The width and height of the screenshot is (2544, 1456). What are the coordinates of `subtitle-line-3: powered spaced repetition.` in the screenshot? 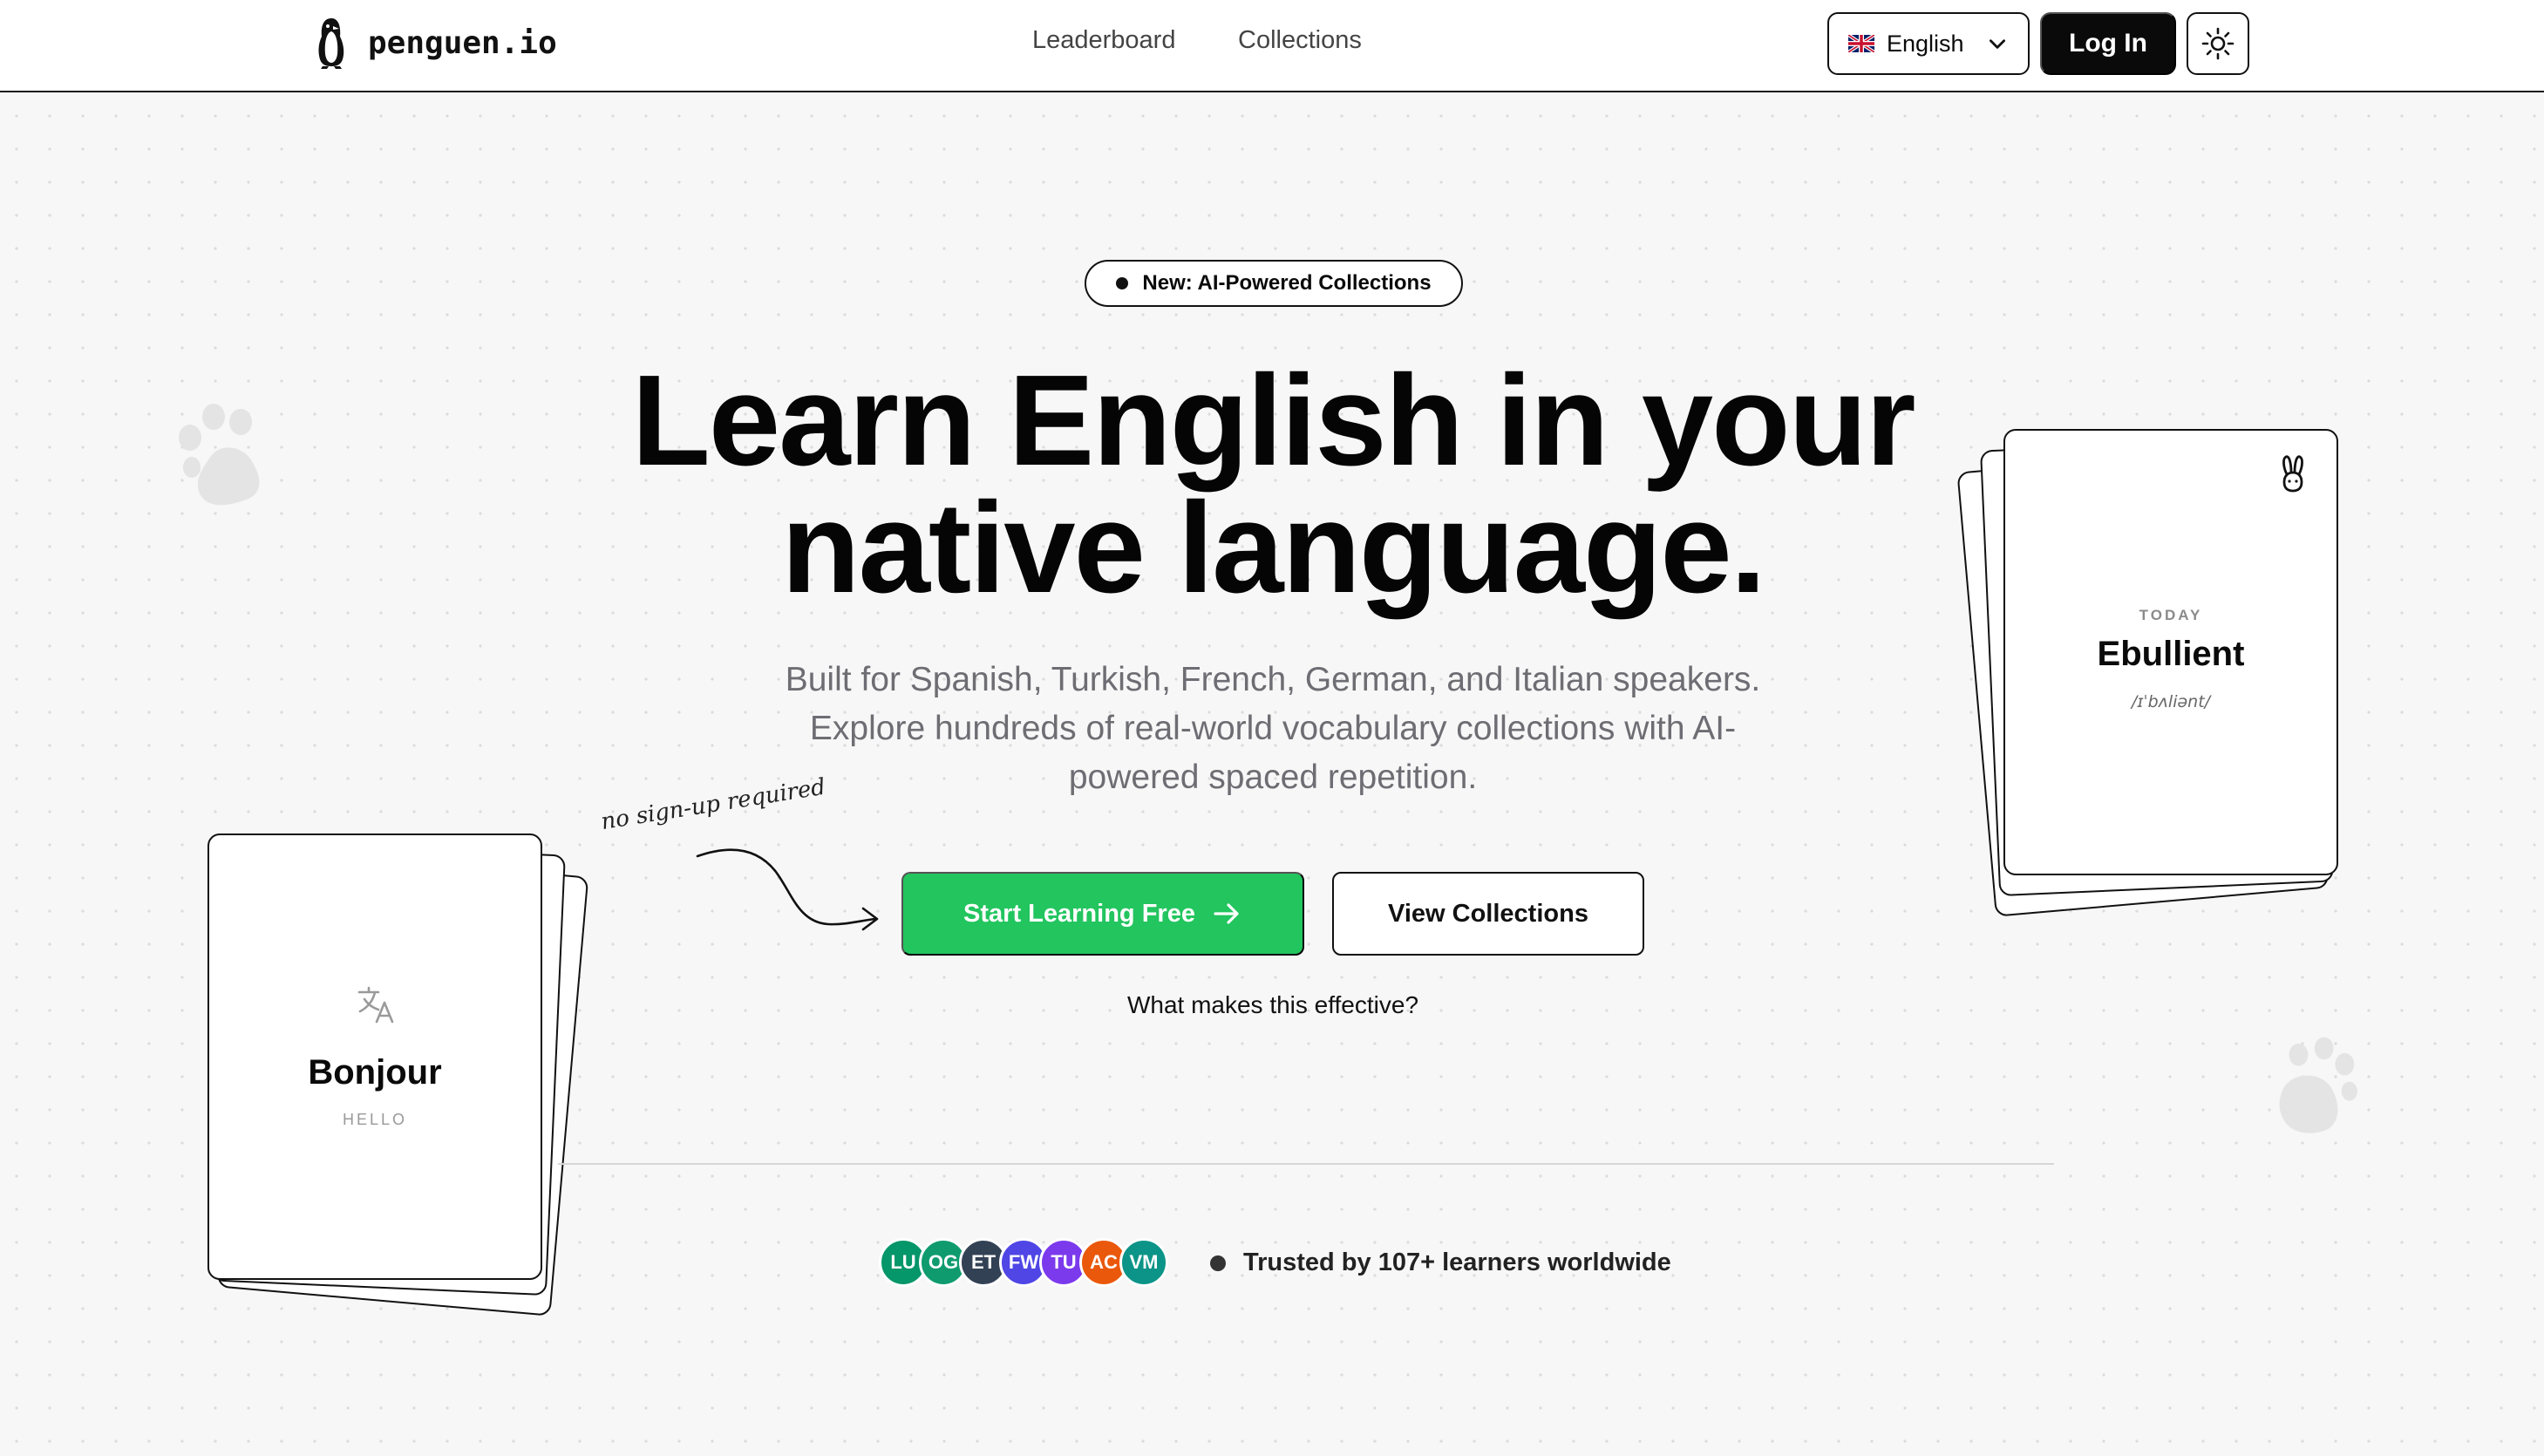 It's located at (1273, 777).